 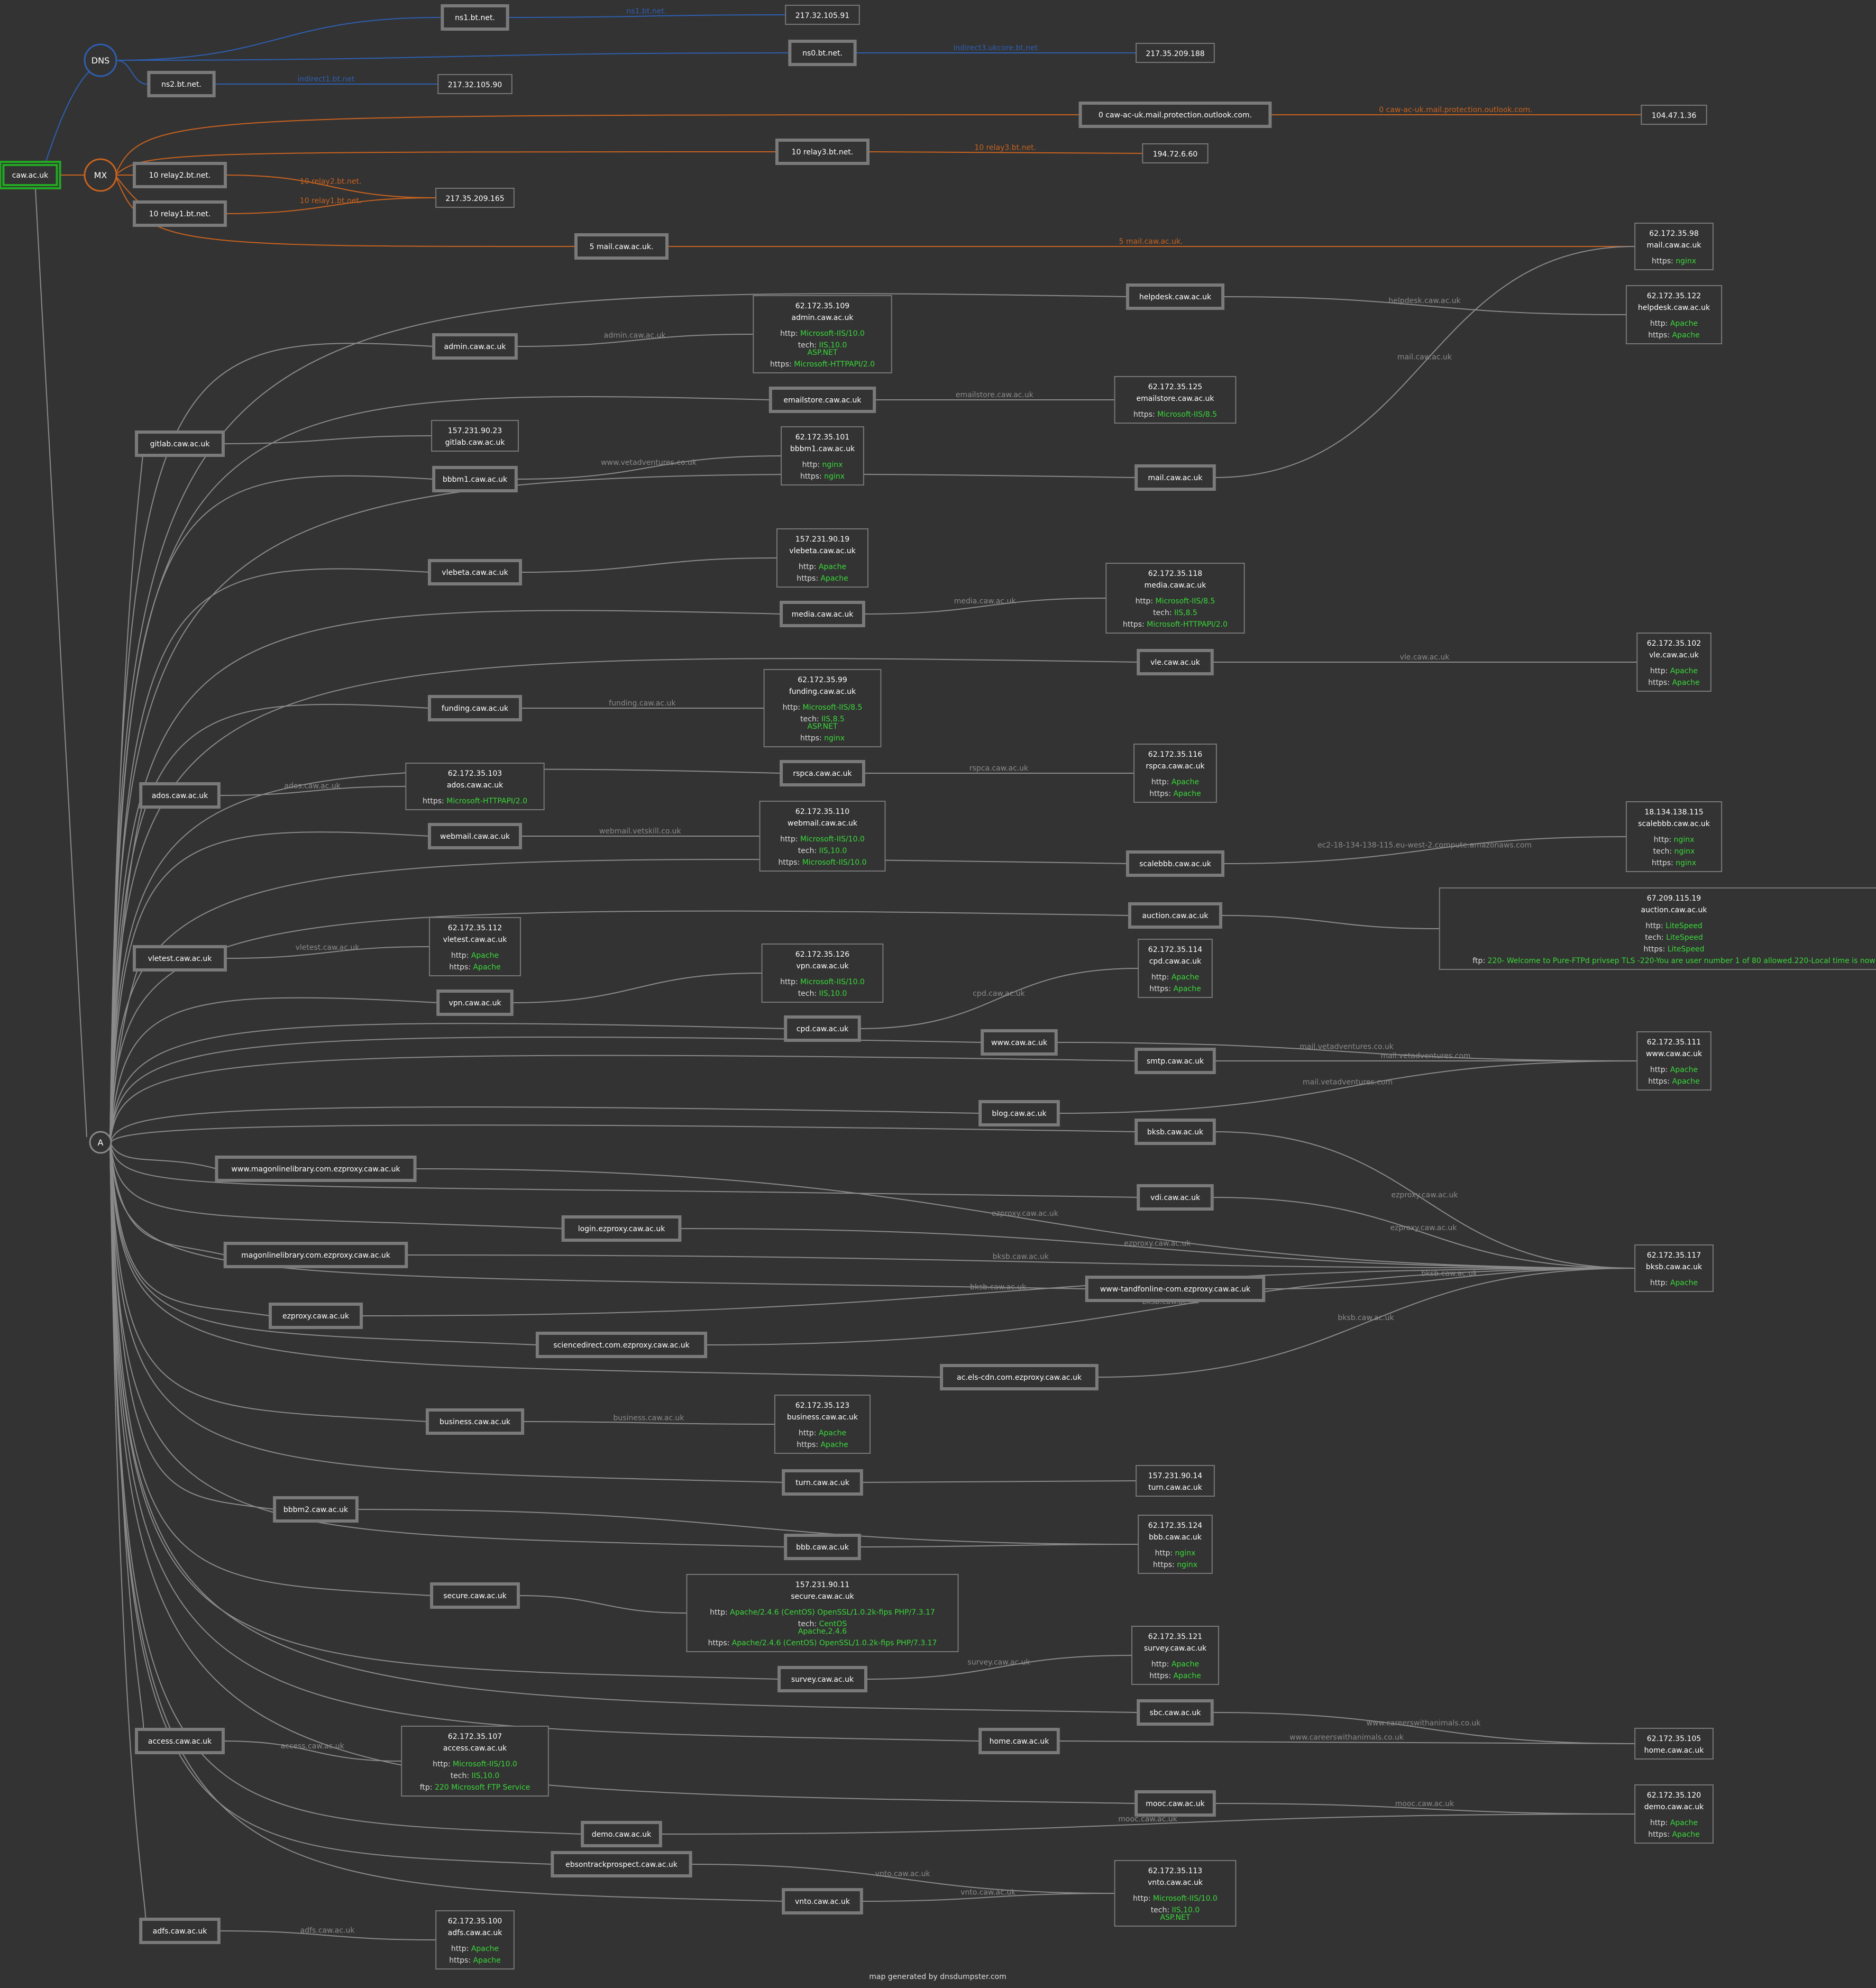 What do you see at coordinates (315, 1255) in the screenshot?
I see `a-host-magonlinelibrary-com-ezproxy-caw-ac-uk: magonlinelibrary.com.ezproxy.caw.ac.uk` at bounding box center [315, 1255].